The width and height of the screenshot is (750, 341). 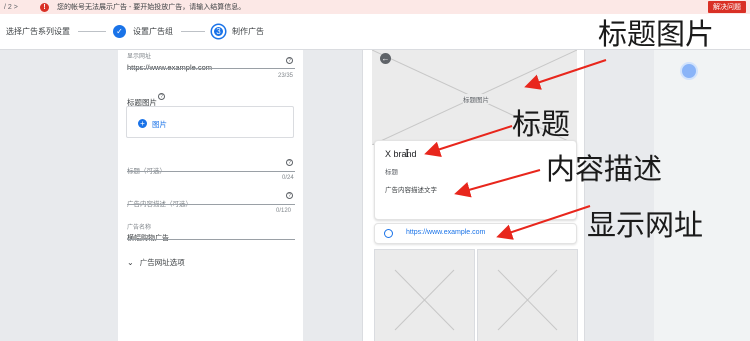 What do you see at coordinates (15, 7) in the screenshot?
I see `pagination-nav: / 2 >` at bounding box center [15, 7].